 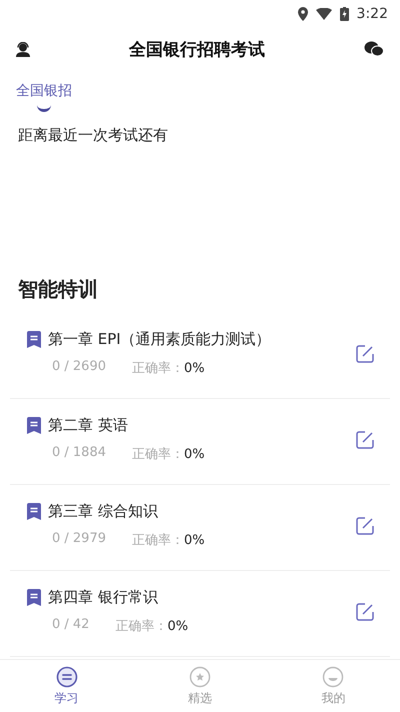 What do you see at coordinates (67, 677) in the screenshot?
I see `list-icon` at bounding box center [67, 677].